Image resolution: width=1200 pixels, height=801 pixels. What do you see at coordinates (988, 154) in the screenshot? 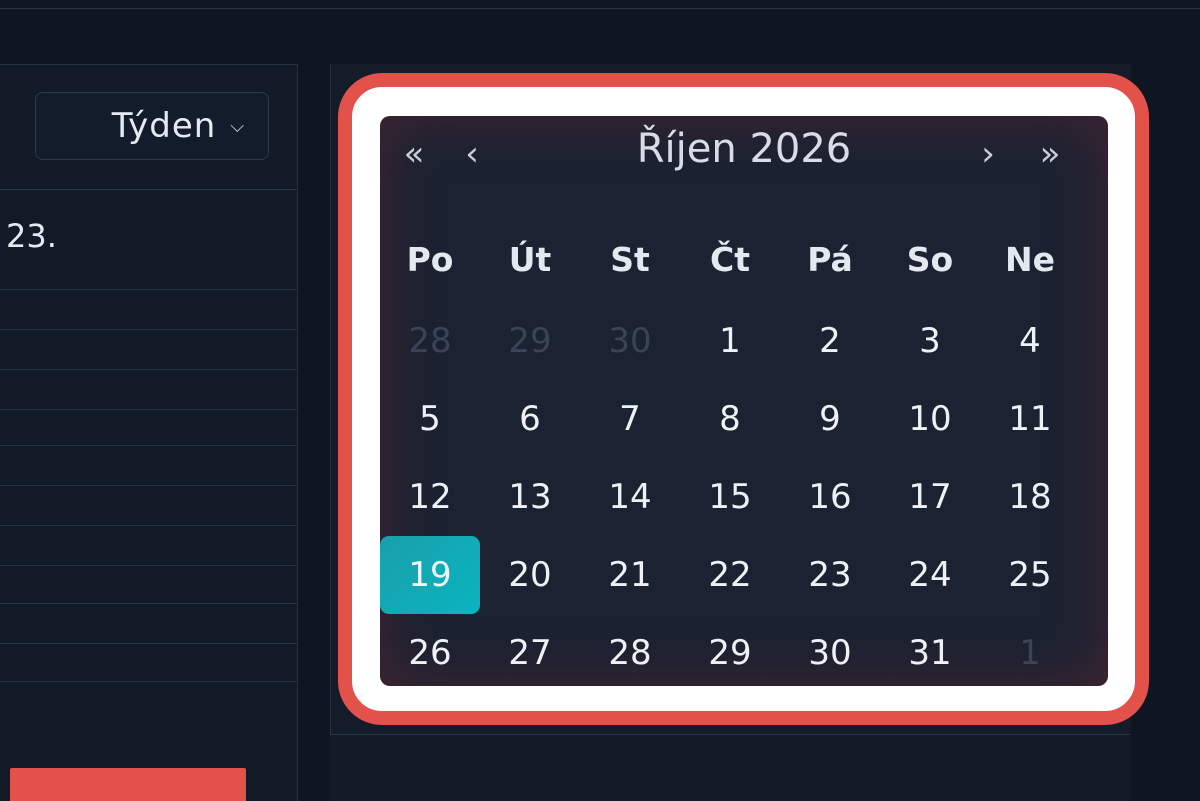
I see `next-month-button: ›` at bounding box center [988, 154].